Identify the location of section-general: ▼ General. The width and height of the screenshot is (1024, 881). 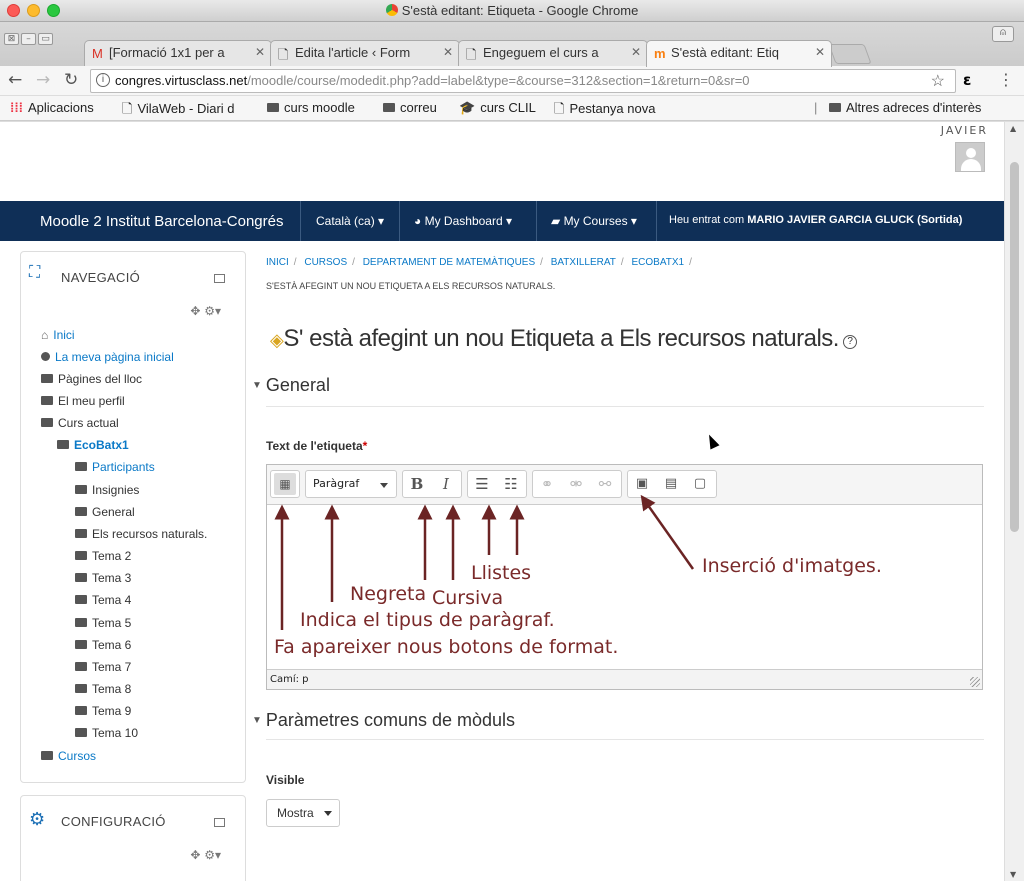
(291, 385).